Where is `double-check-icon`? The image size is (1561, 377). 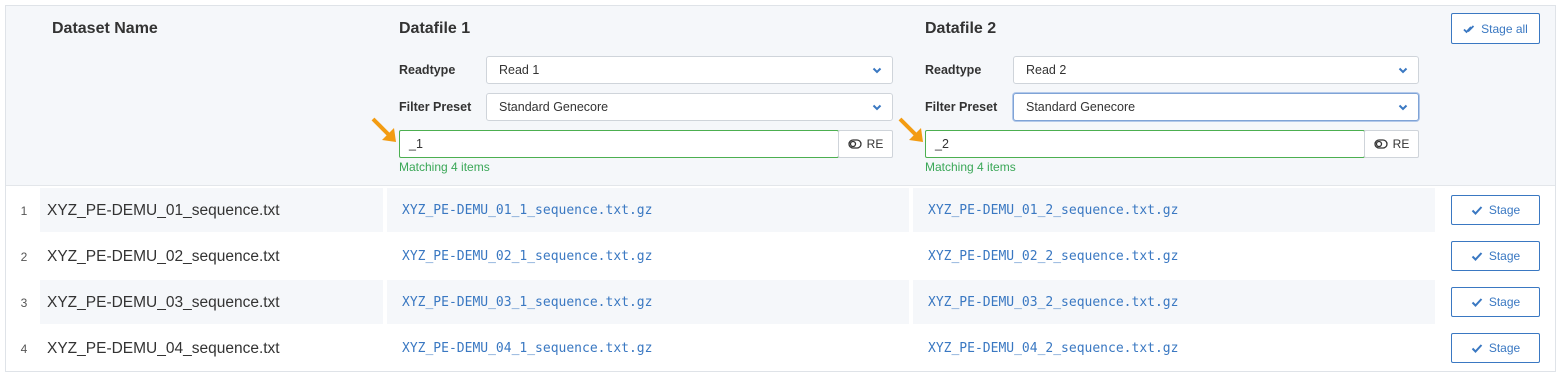
double-check-icon is located at coordinates (1469, 28).